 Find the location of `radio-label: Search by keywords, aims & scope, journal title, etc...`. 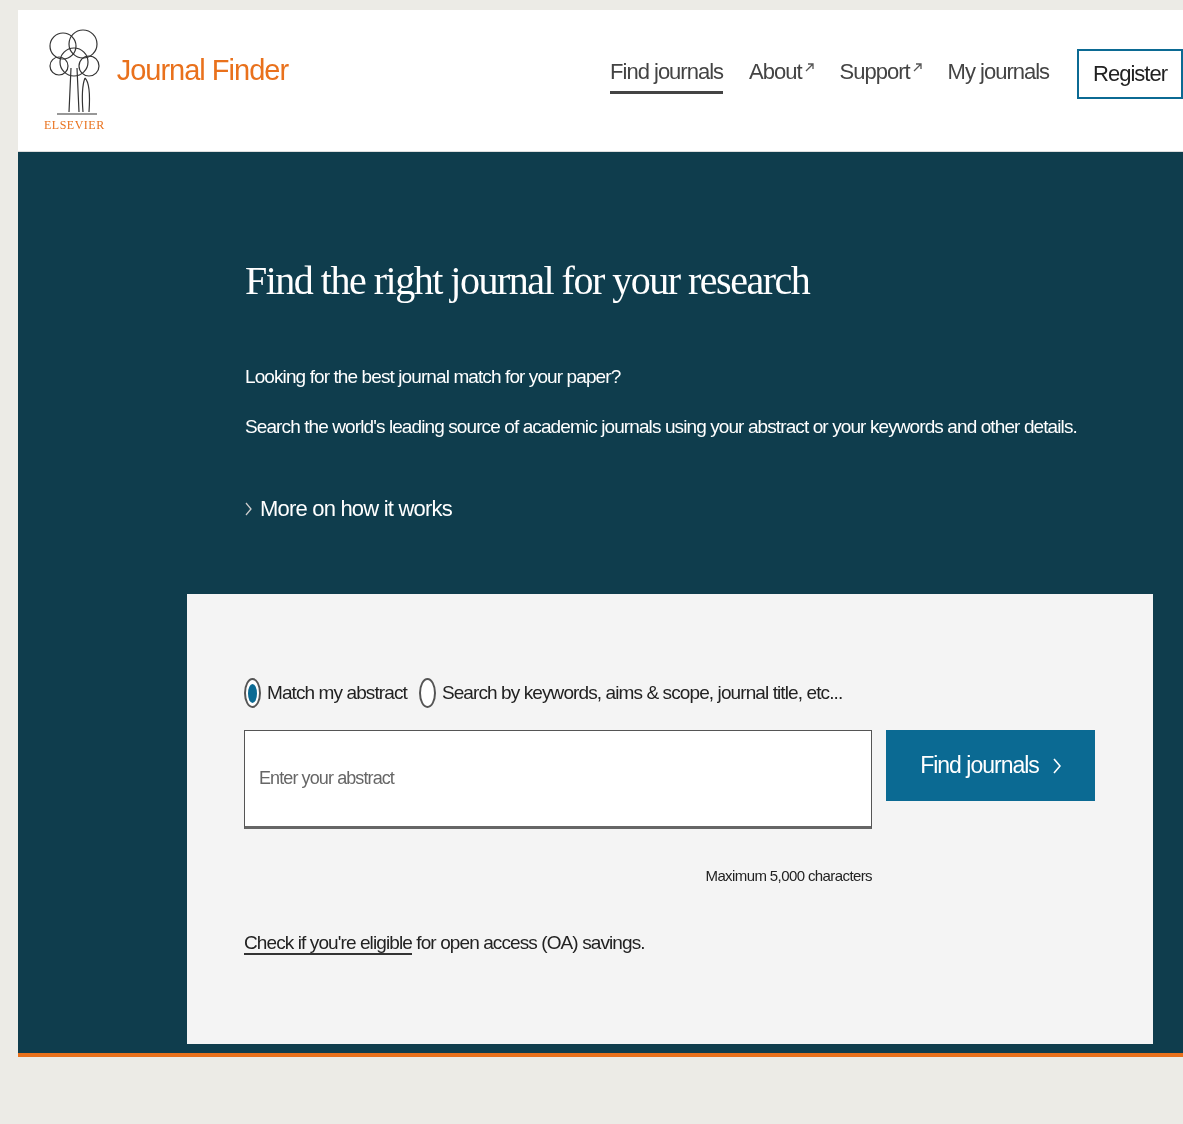

radio-label: Search by keywords, aims & scope, journal title, etc... is located at coordinates (642, 693).